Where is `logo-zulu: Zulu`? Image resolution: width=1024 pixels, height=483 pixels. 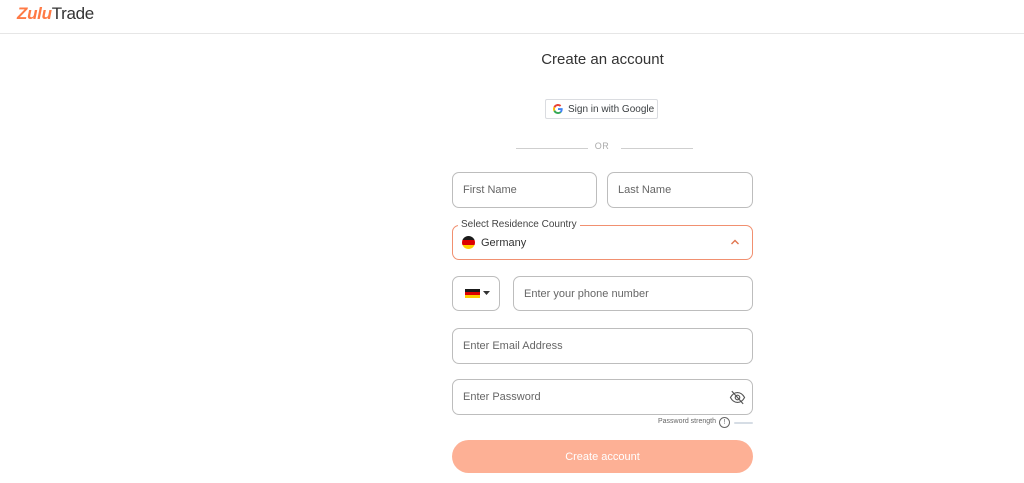
logo-zulu: Zulu is located at coordinates (34, 13).